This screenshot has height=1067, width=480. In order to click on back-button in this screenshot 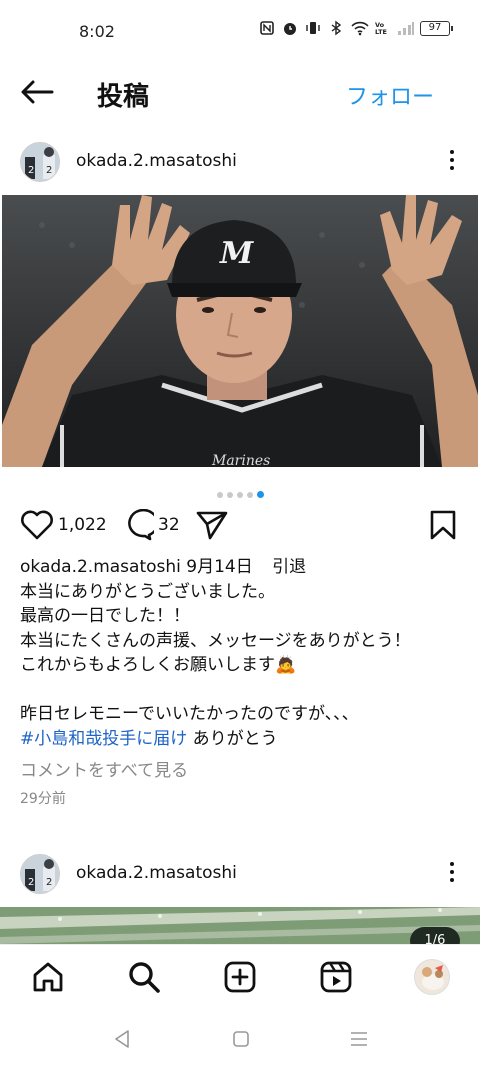, I will do `click(37, 92)`.